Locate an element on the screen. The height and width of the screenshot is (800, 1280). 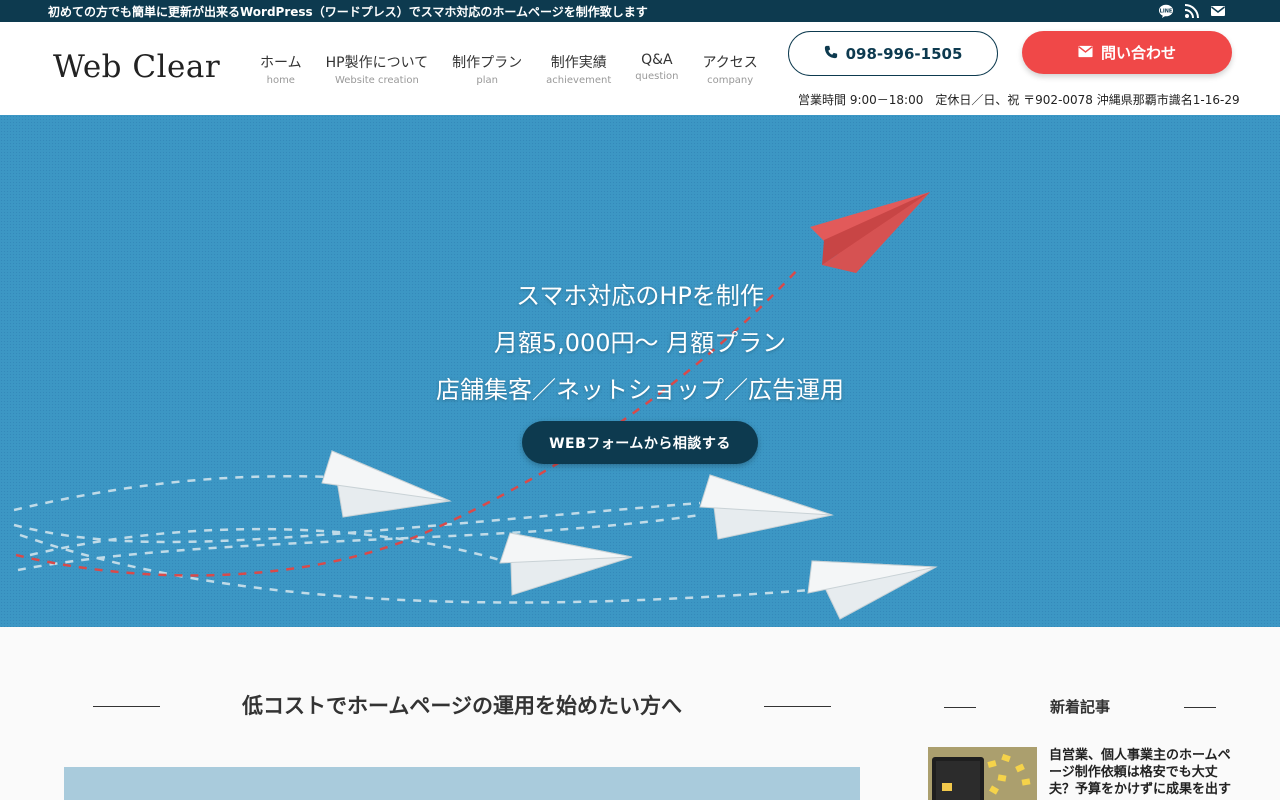
phone-button: 098-996-1505 is located at coordinates (893, 53).